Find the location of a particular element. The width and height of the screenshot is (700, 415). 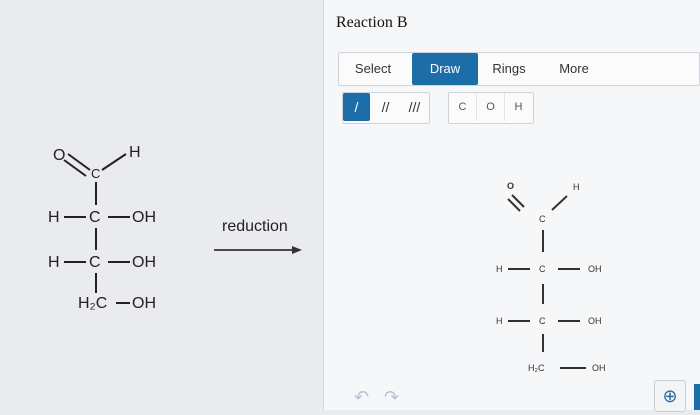

atom-oh-row3: OH is located at coordinates (144, 303).